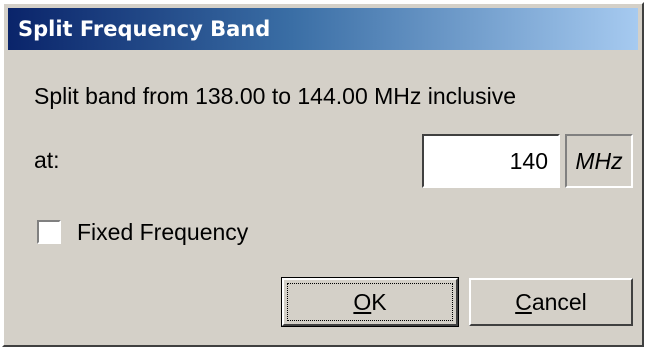  I want to click on ok-mnemonic: O, so click(362, 302).